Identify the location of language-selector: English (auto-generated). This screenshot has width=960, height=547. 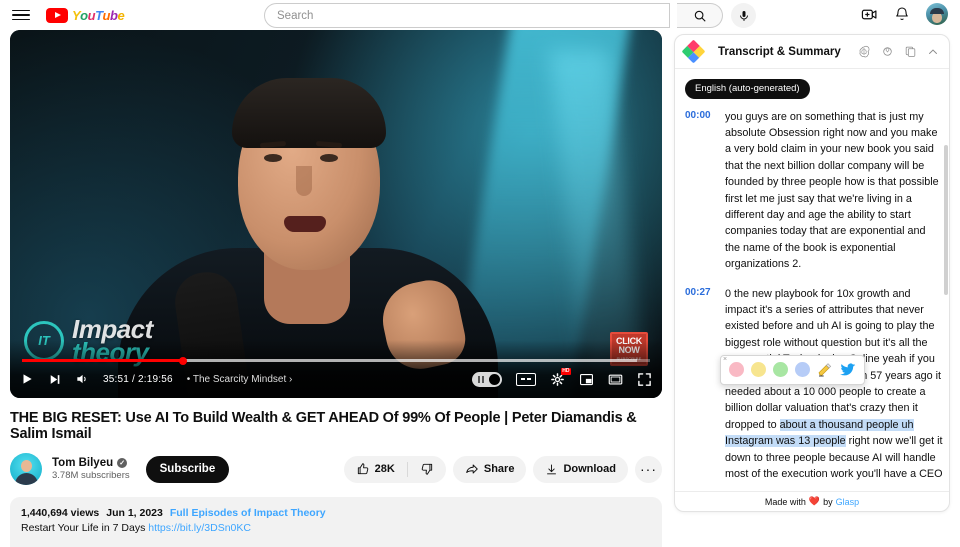
(747, 88).